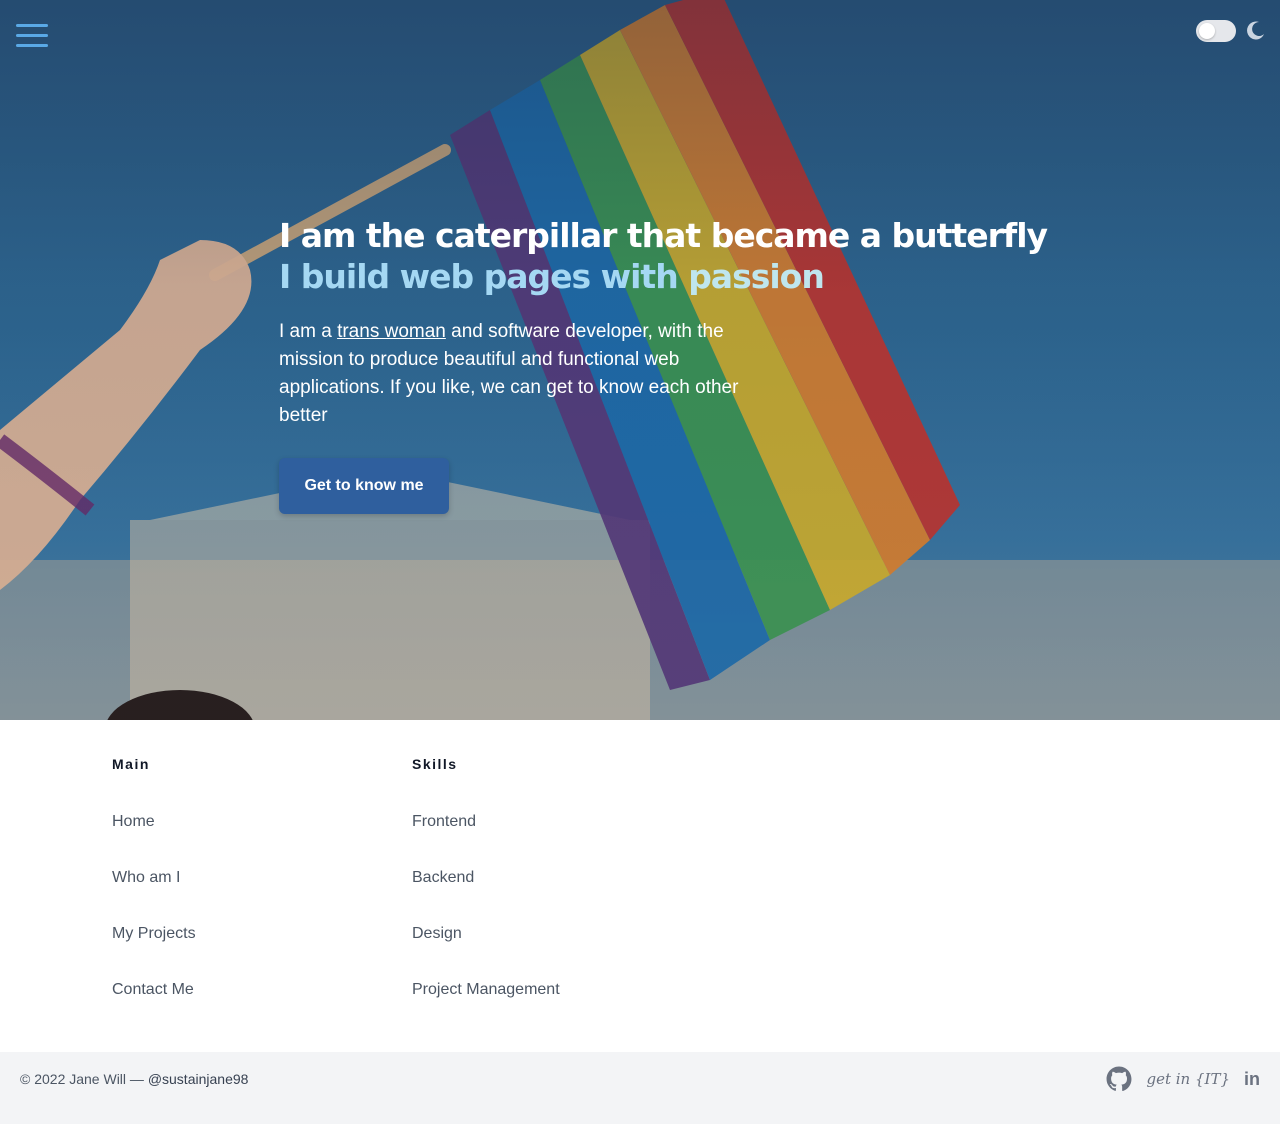 This screenshot has height=1124, width=1280. What do you see at coordinates (198, 1079) in the screenshot?
I see `author-handle: @sustainjane98` at bounding box center [198, 1079].